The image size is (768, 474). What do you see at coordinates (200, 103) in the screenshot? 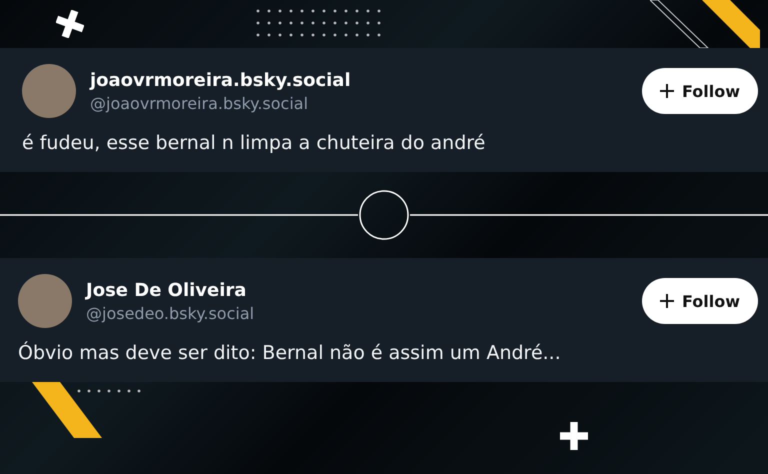
I see `user-handle: @joaovrmoreira.bsky.social` at bounding box center [200, 103].